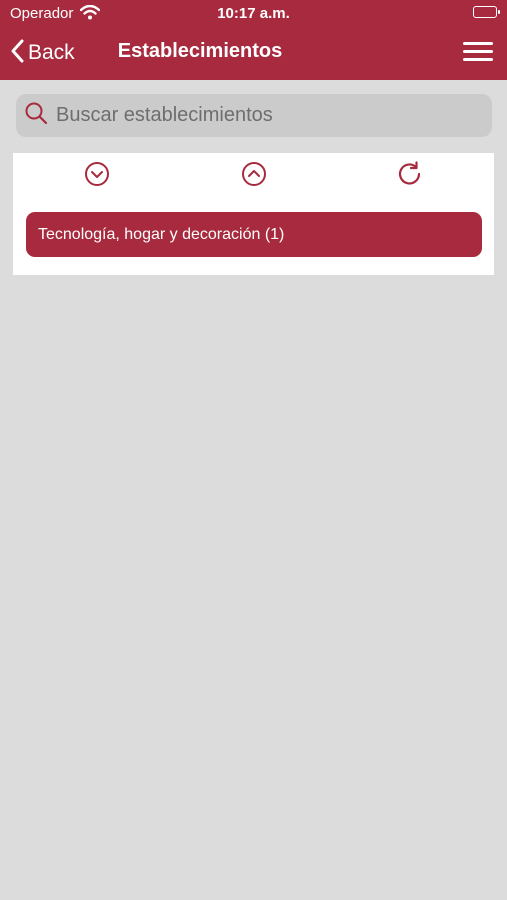  I want to click on search-icon, so click(36, 115).